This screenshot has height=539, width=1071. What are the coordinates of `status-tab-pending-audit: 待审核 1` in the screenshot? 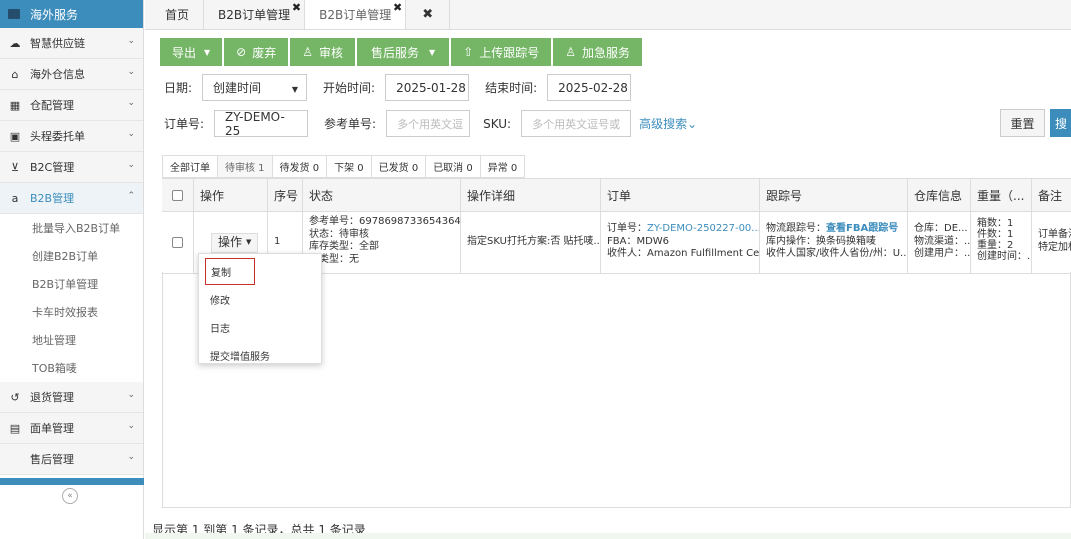 It's located at (245, 166).